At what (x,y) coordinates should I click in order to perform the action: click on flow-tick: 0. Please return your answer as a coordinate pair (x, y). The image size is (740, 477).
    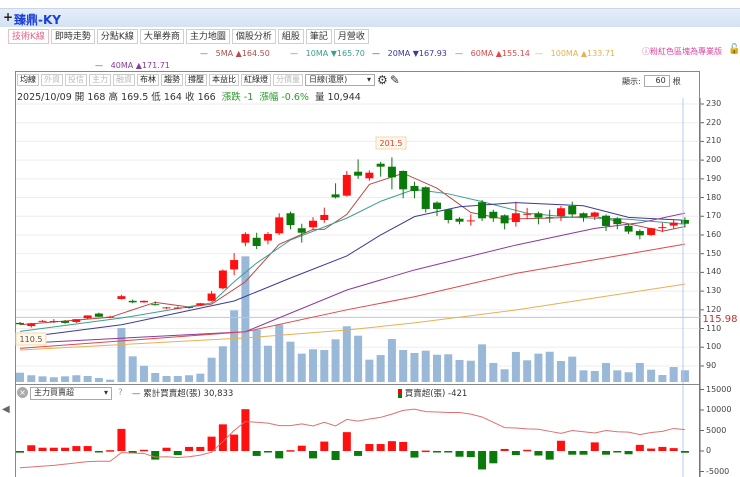
    Looking at the image, I should click on (709, 450).